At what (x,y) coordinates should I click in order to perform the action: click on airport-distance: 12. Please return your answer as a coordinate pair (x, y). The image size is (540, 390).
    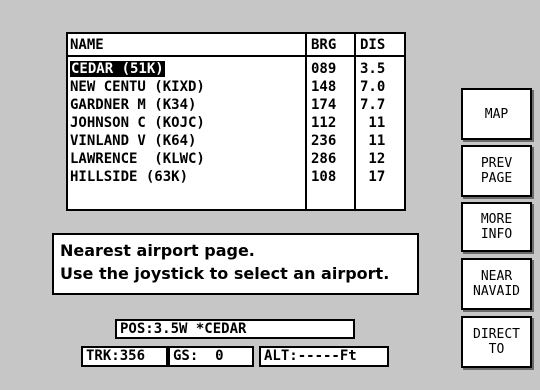
    Looking at the image, I should click on (373, 159).